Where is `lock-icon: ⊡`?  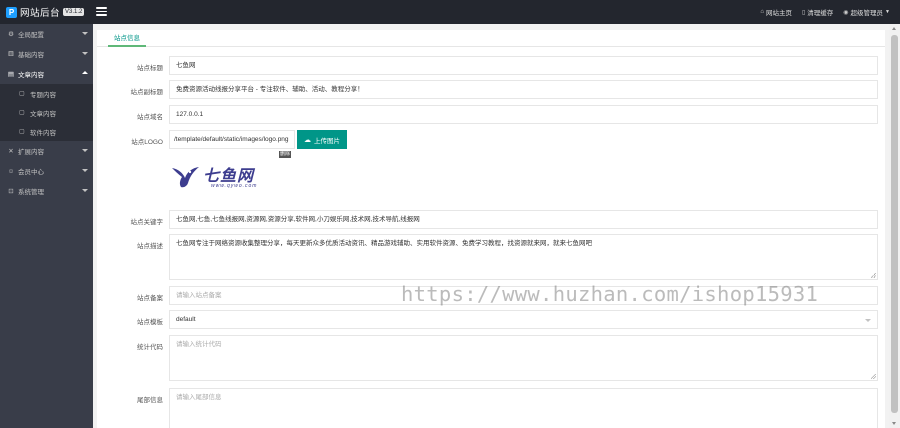
lock-icon: ⊡ is located at coordinates (11, 191).